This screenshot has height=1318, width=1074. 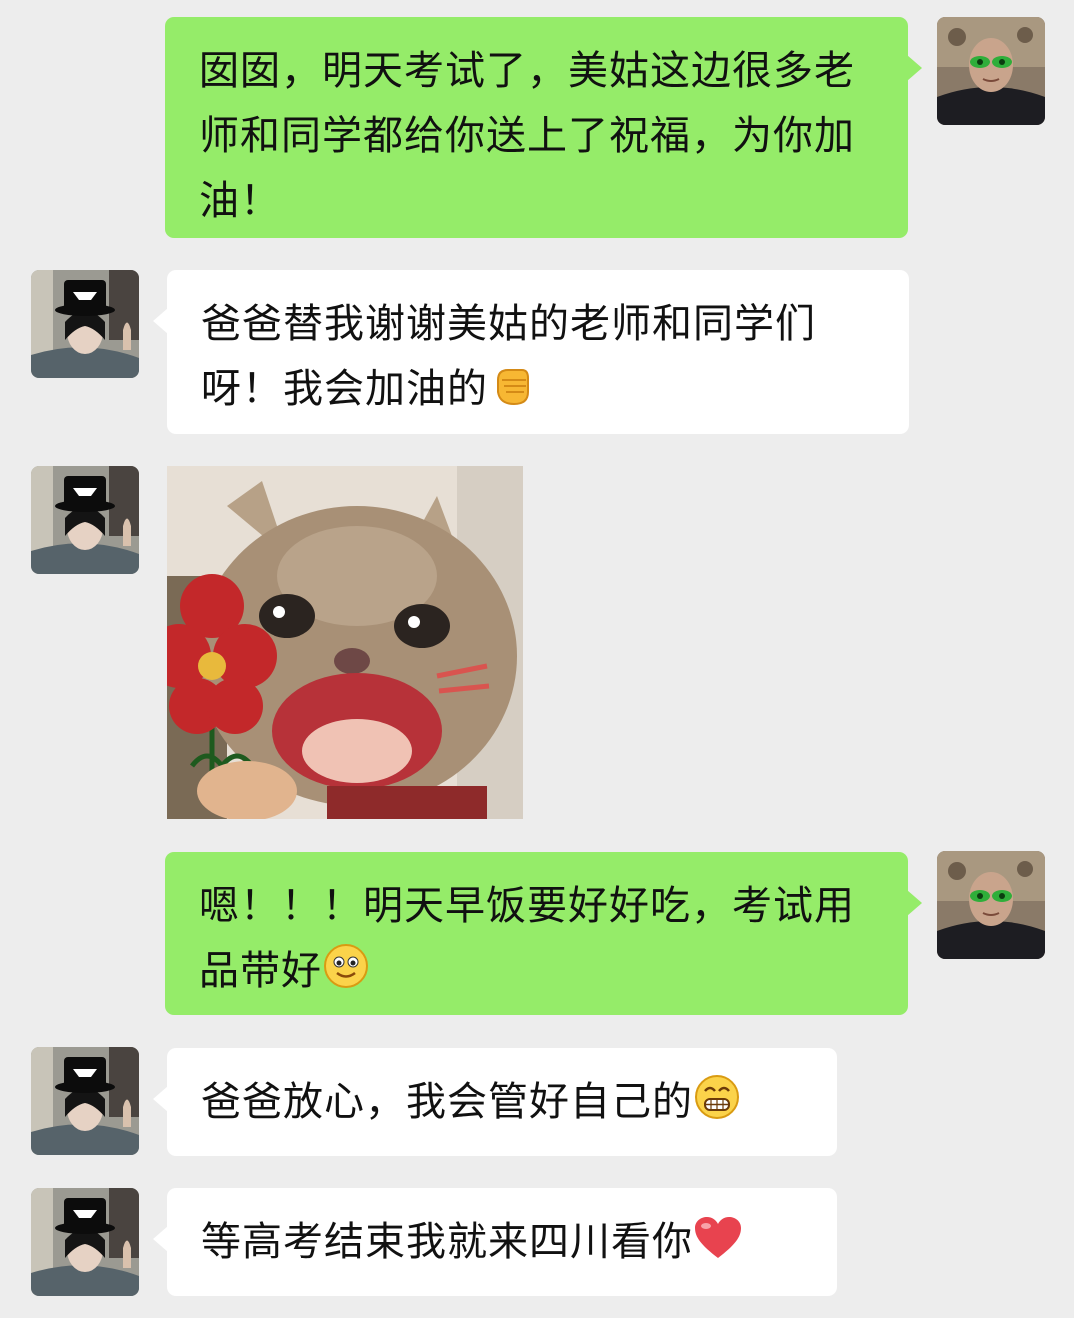 What do you see at coordinates (346, 976) in the screenshot?
I see `smile-emoji` at bounding box center [346, 976].